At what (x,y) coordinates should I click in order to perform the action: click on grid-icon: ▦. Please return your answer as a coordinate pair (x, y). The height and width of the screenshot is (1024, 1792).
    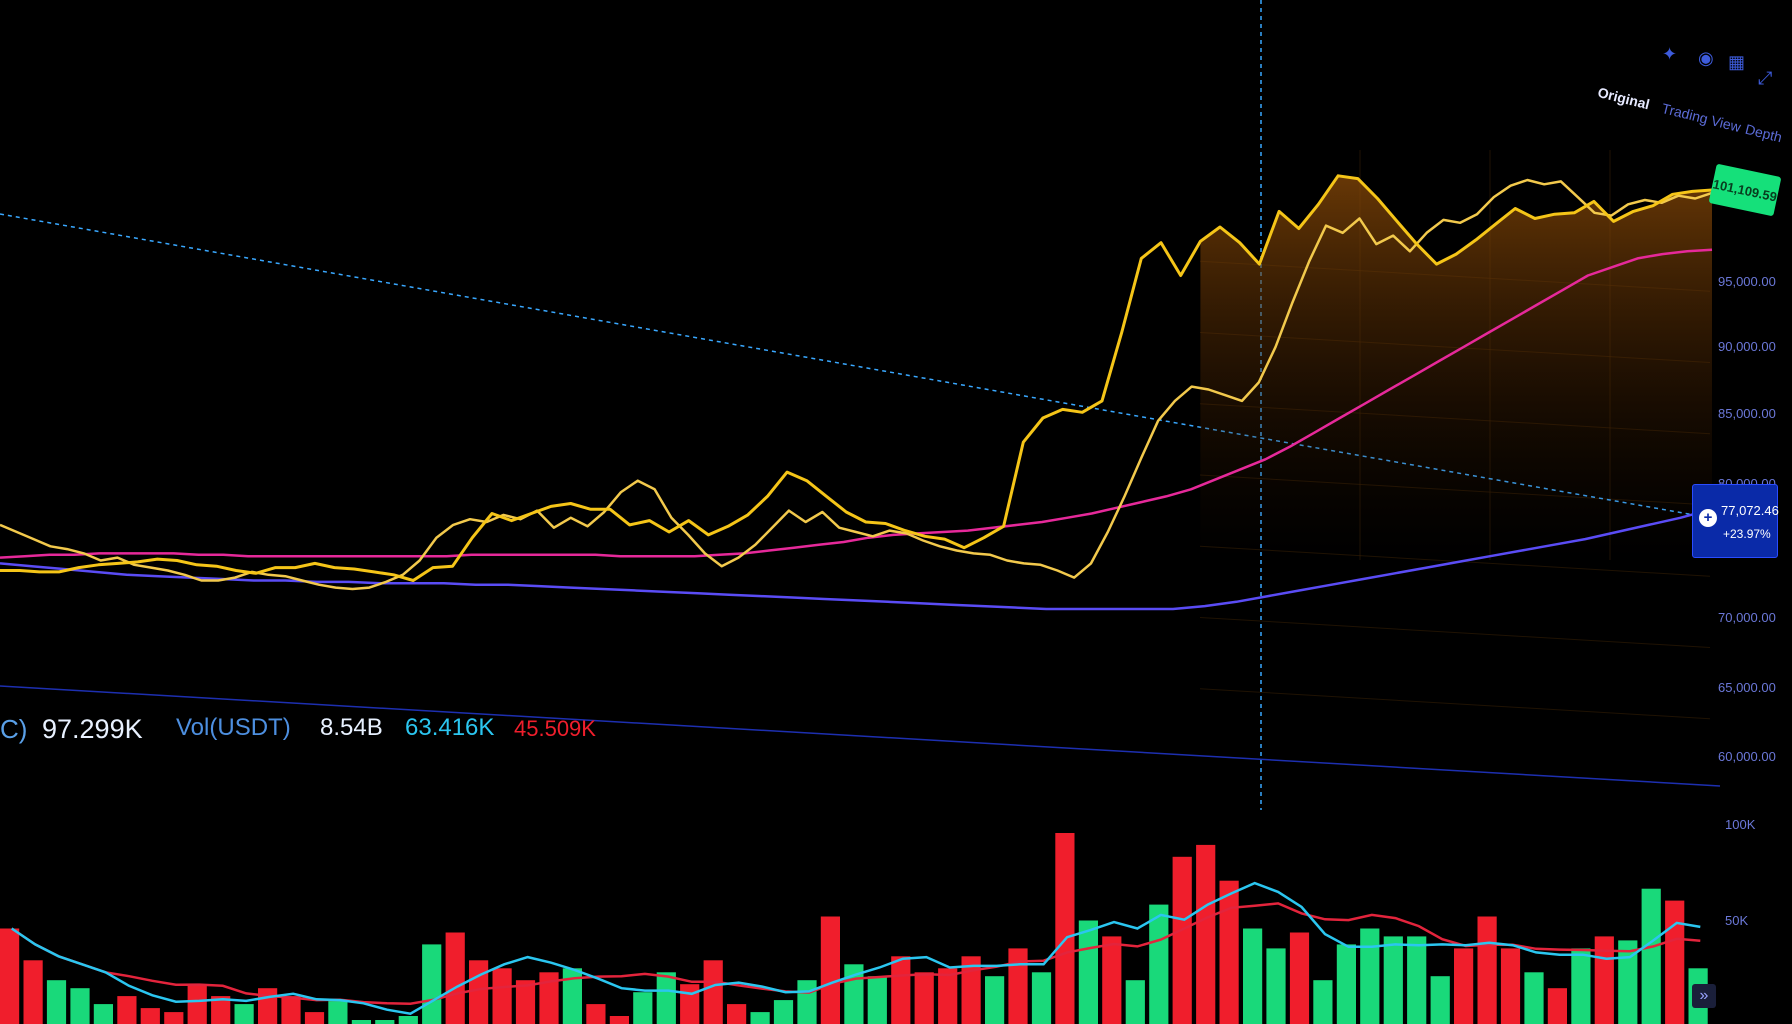
    Looking at the image, I should click on (1736, 62).